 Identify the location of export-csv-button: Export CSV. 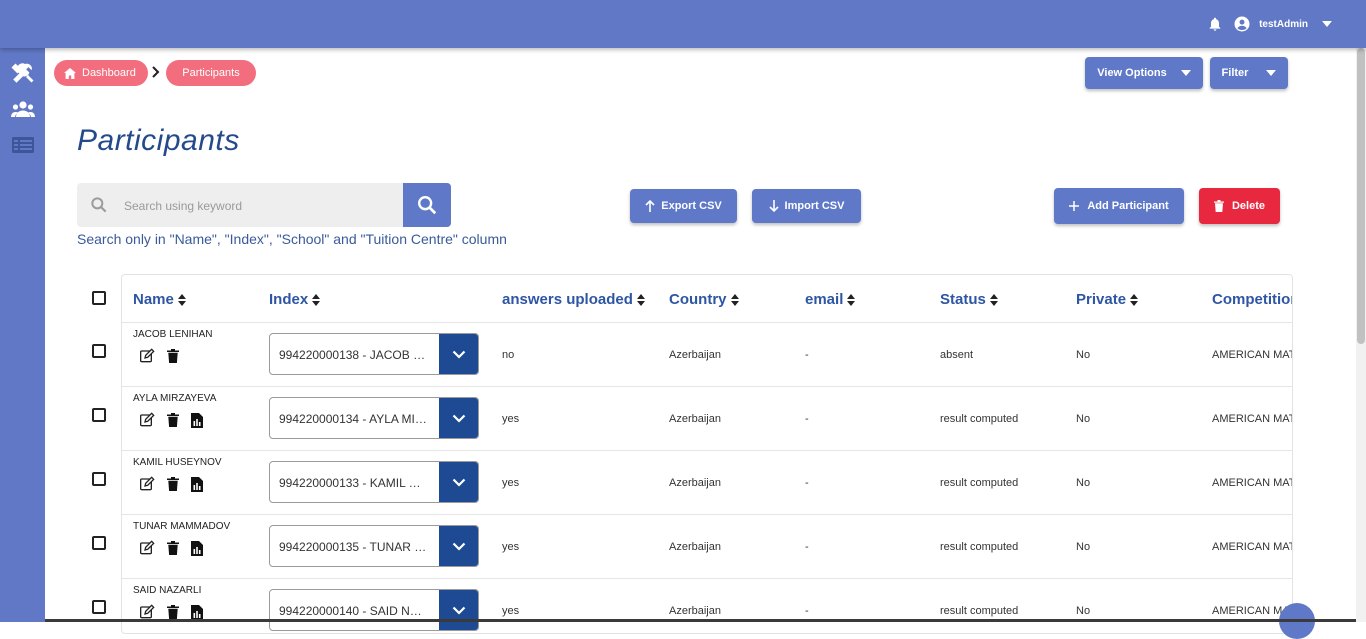
(683, 206).